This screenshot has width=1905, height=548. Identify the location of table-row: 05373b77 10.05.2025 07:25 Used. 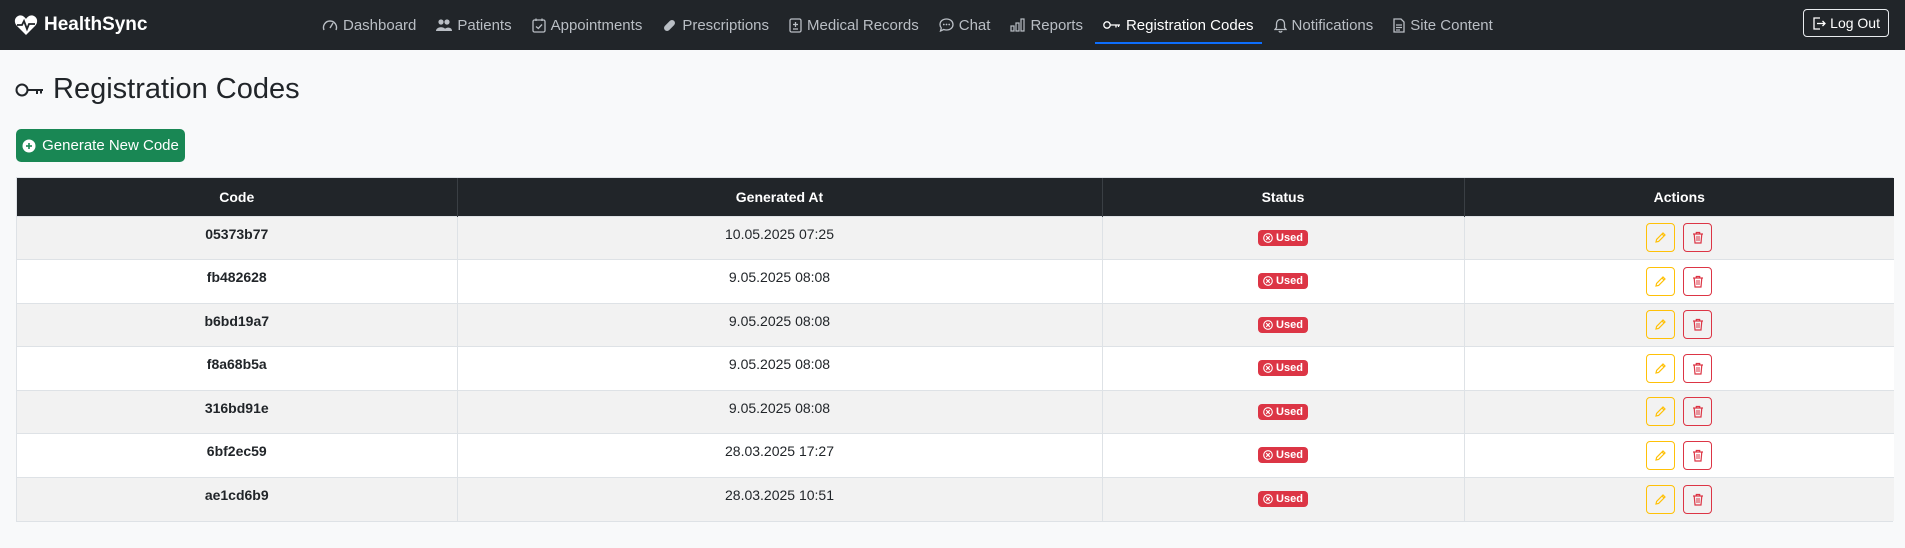
(955, 237).